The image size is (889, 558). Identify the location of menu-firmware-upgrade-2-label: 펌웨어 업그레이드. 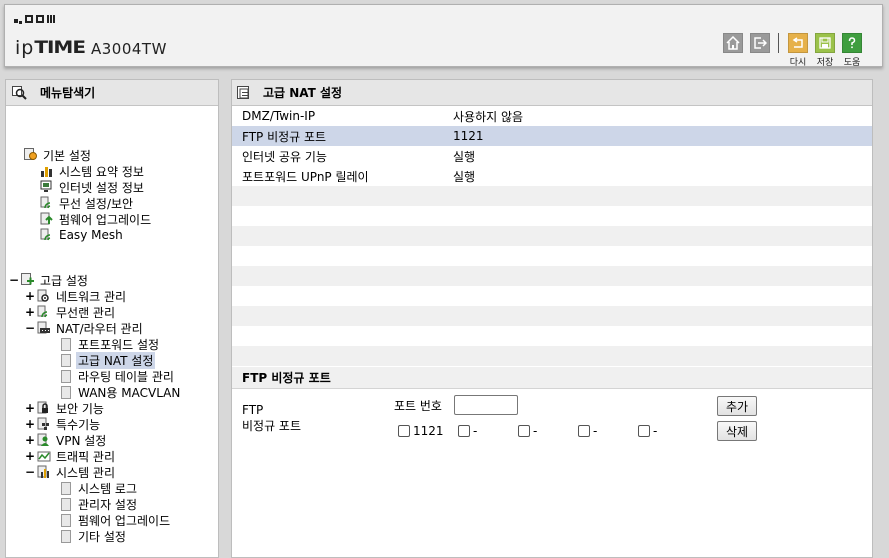
(124, 520).